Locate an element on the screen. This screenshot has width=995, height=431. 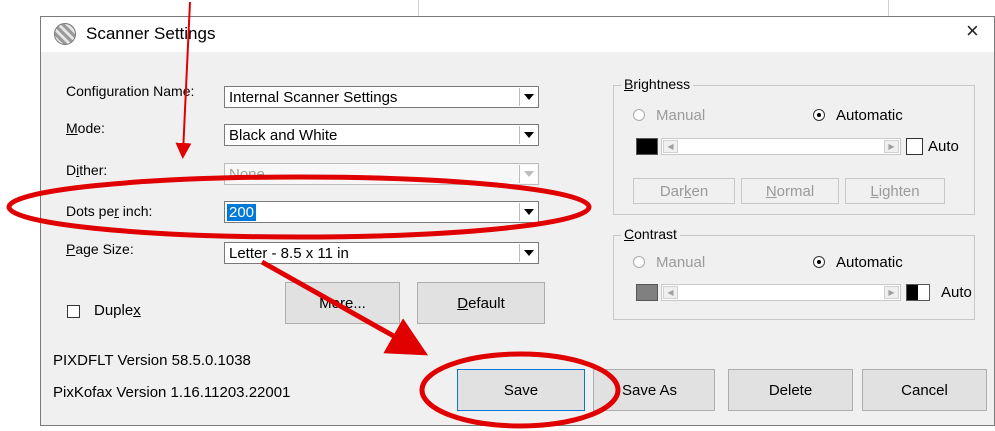
annotation-arrow-save is located at coordinates (344, 307).